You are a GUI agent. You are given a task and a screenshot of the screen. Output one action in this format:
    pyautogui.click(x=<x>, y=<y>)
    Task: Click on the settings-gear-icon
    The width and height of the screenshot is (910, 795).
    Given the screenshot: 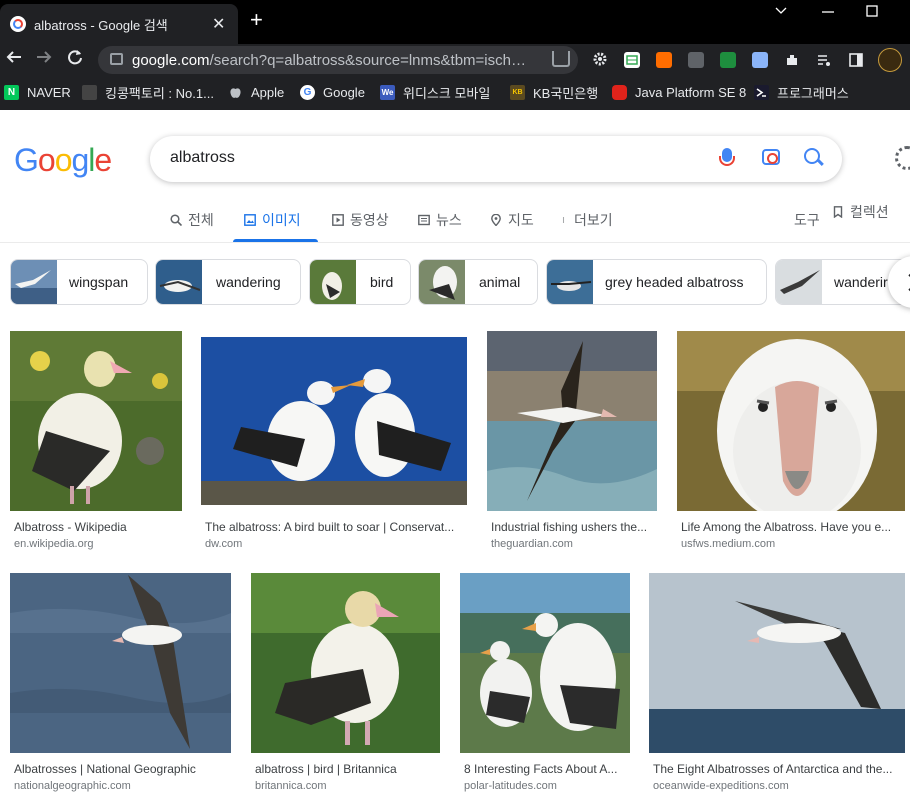 What is the action you would take?
    pyautogui.click(x=902, y=158)
    